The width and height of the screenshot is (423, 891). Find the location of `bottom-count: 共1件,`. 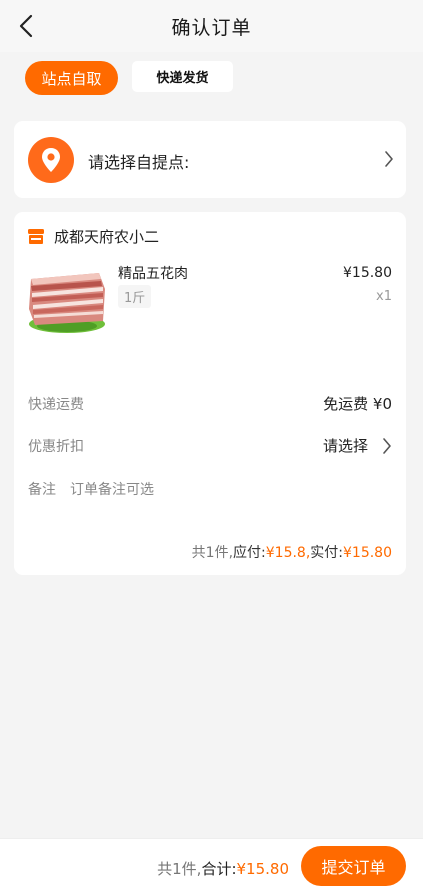

bottom-count: 共1件, is located at coordinates (179, 869).